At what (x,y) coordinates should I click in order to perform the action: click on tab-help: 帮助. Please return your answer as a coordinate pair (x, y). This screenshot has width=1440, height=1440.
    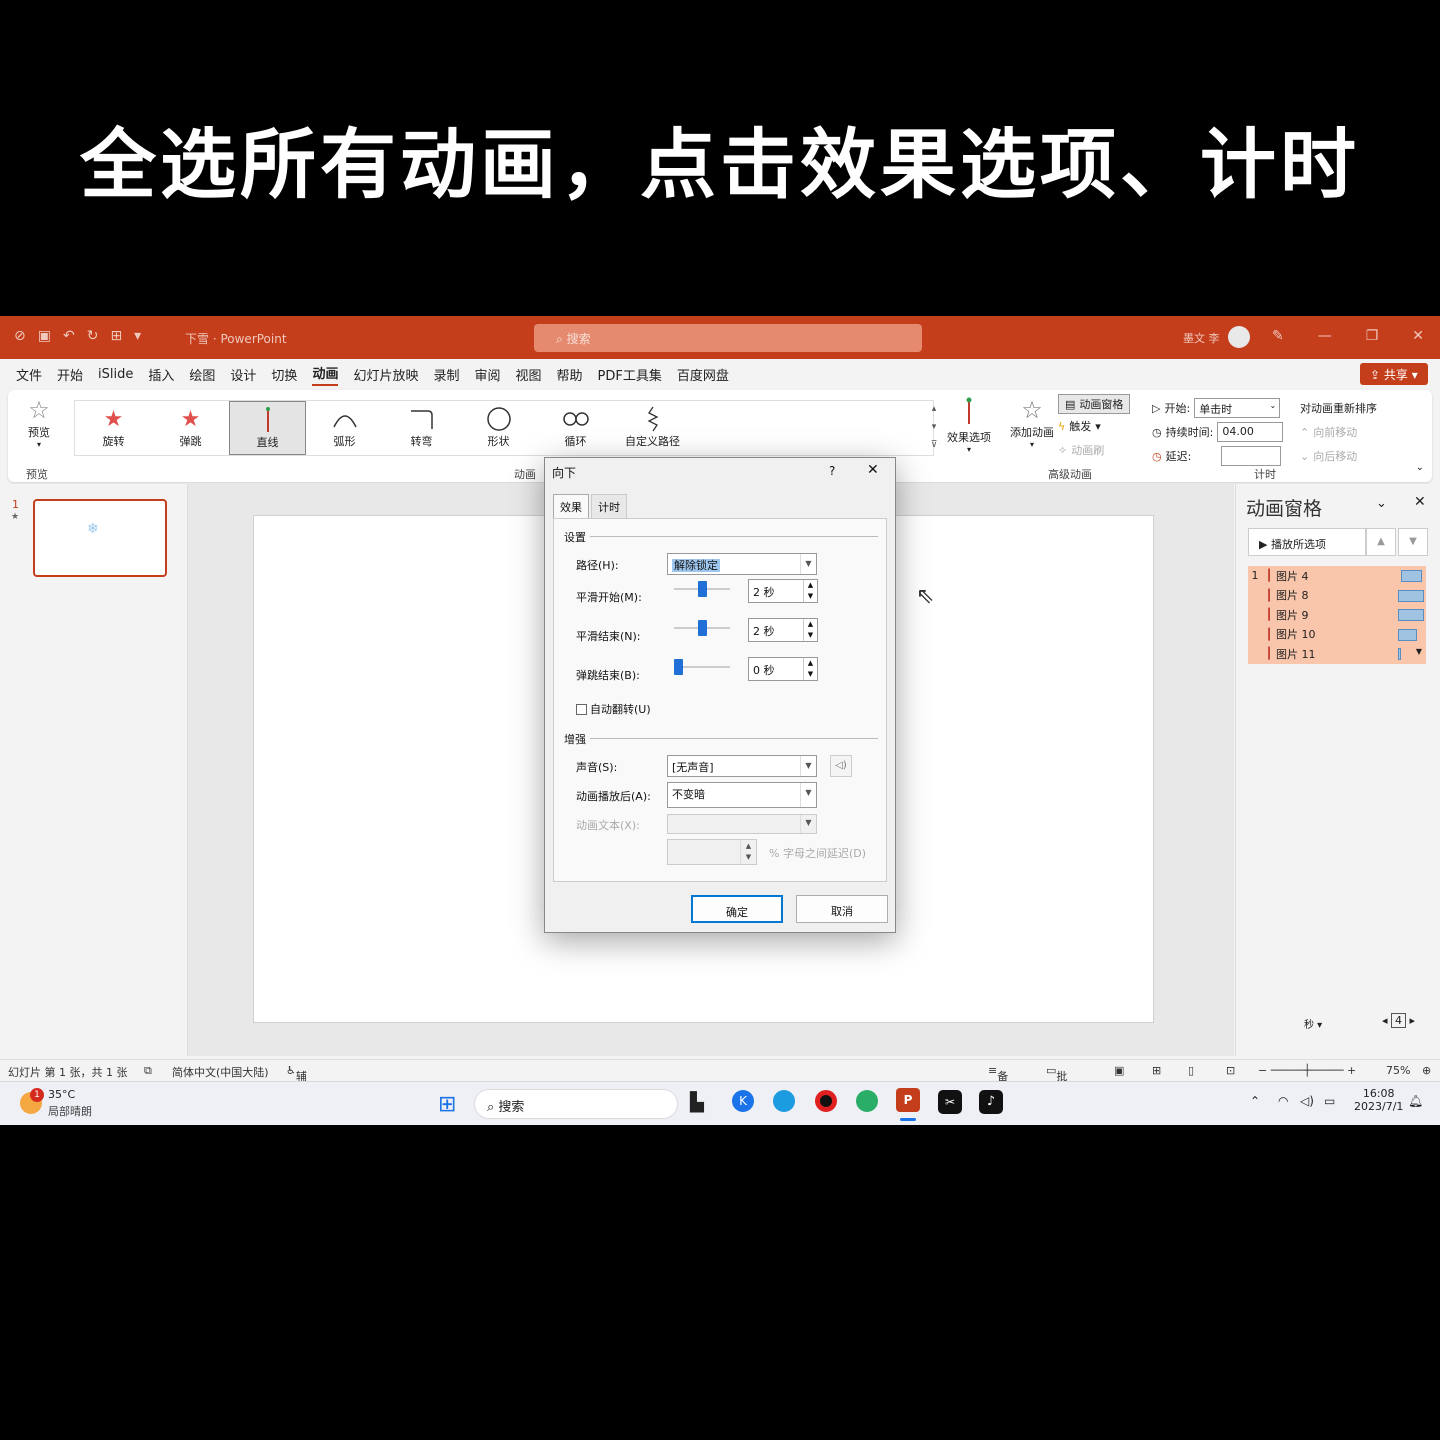
    Looking at the image, I should click on (570, 374).